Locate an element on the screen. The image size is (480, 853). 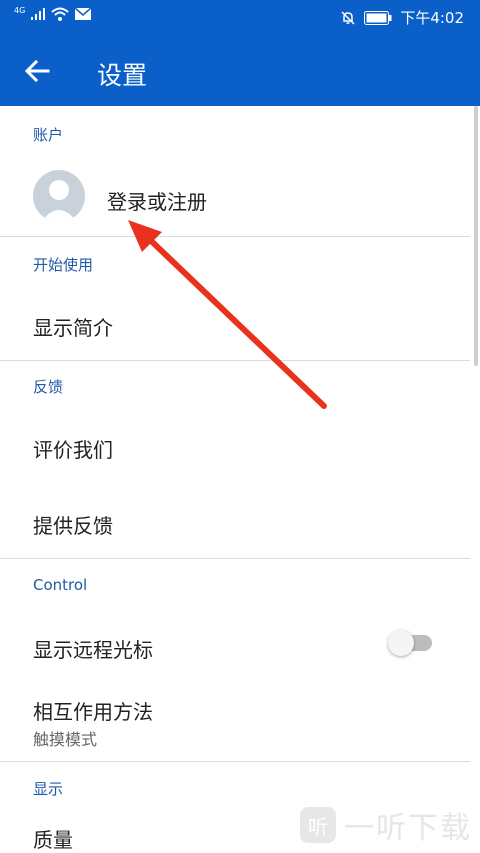
watermark-logo: 听 is located at coordinates (318, 825).